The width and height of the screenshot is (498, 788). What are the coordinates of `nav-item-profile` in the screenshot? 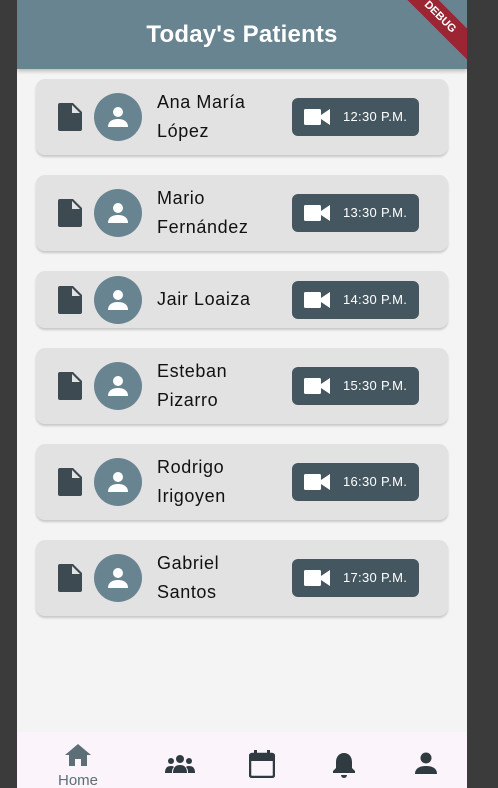 It's located at (426, 760).